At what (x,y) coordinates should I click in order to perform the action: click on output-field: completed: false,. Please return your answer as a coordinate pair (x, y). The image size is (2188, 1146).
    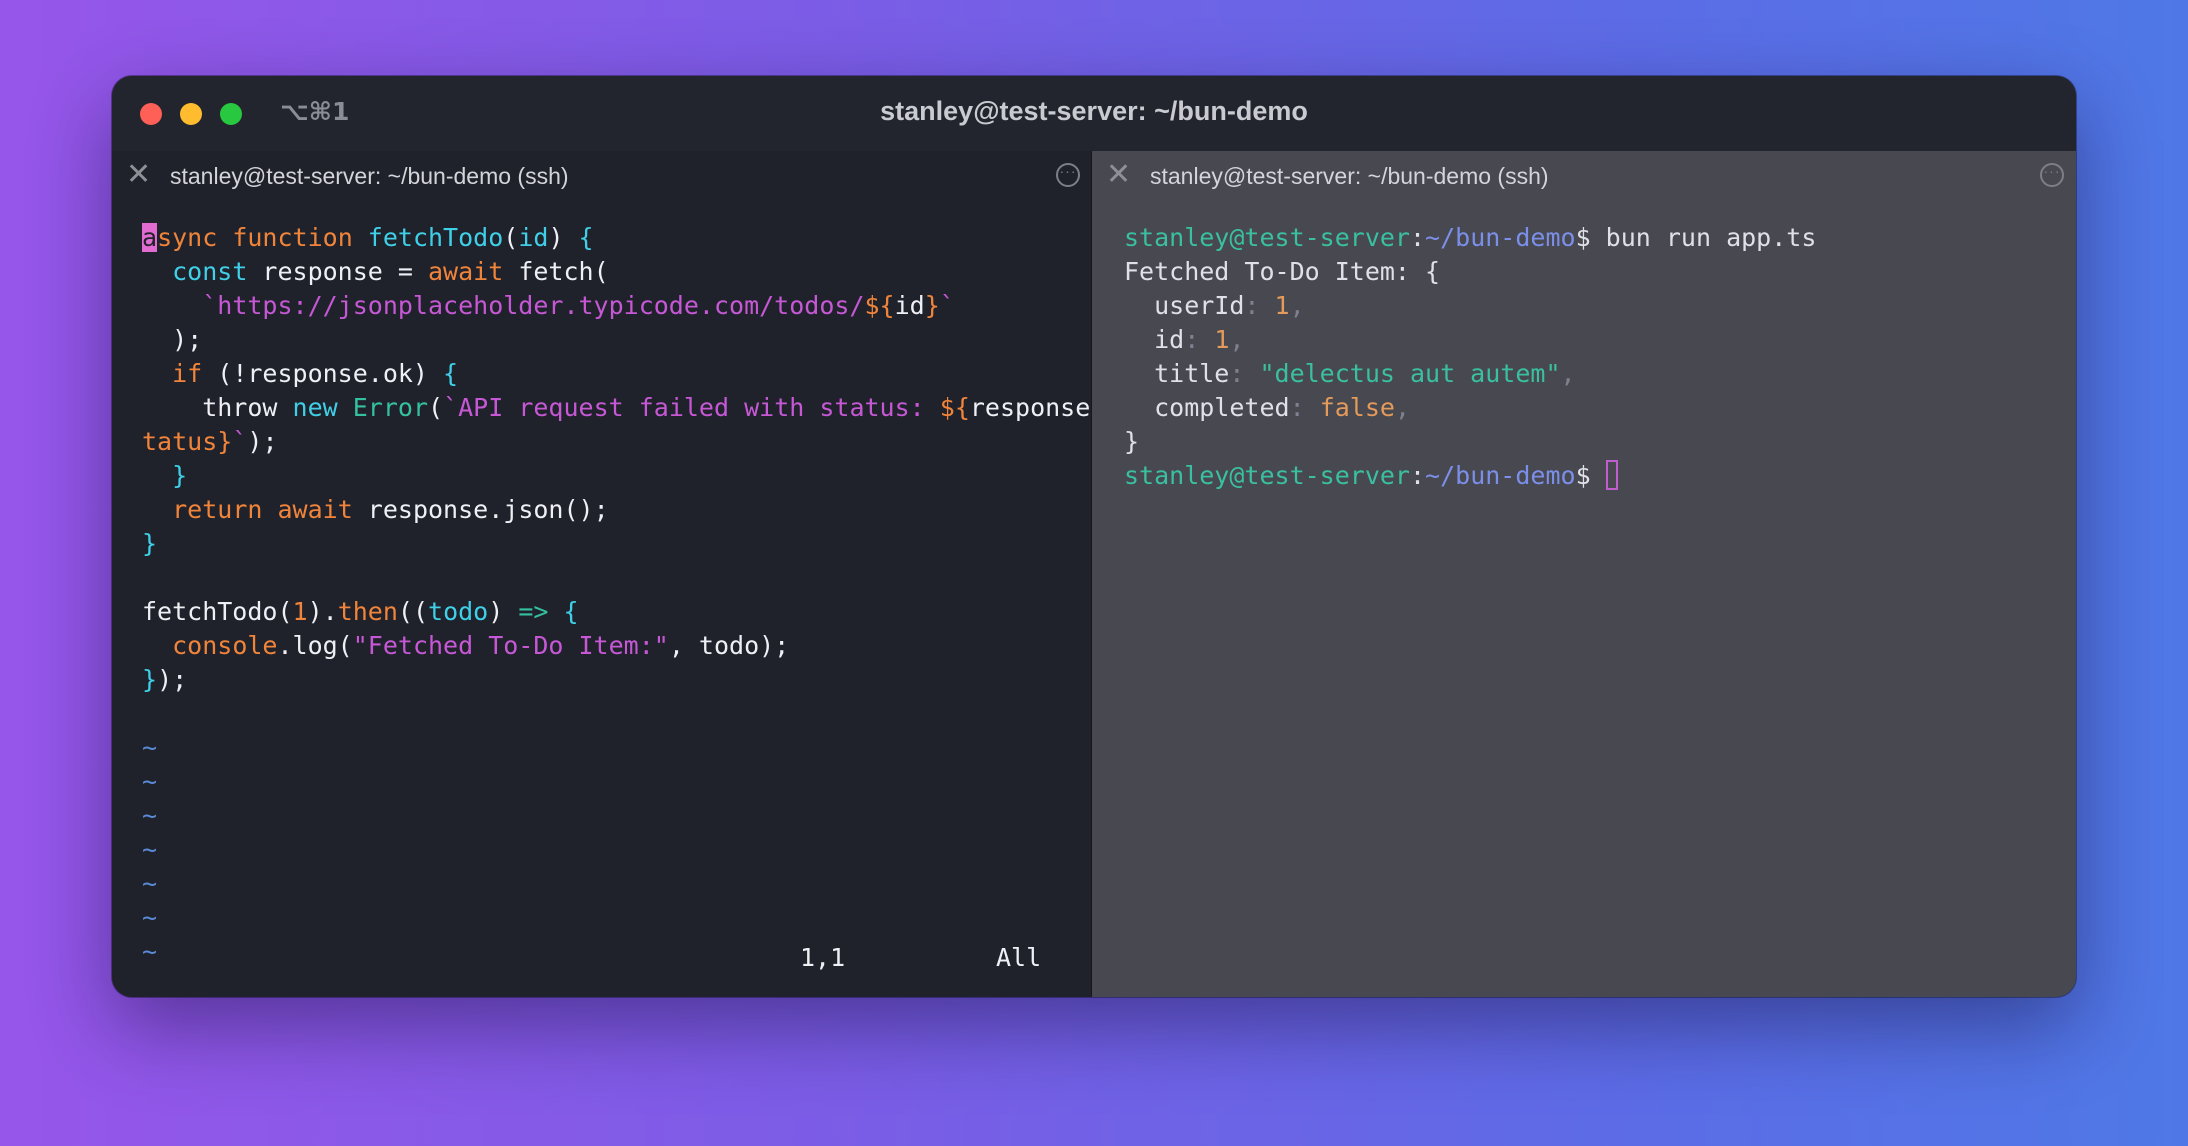
    Looking at the image, I should click on (1267, 407).